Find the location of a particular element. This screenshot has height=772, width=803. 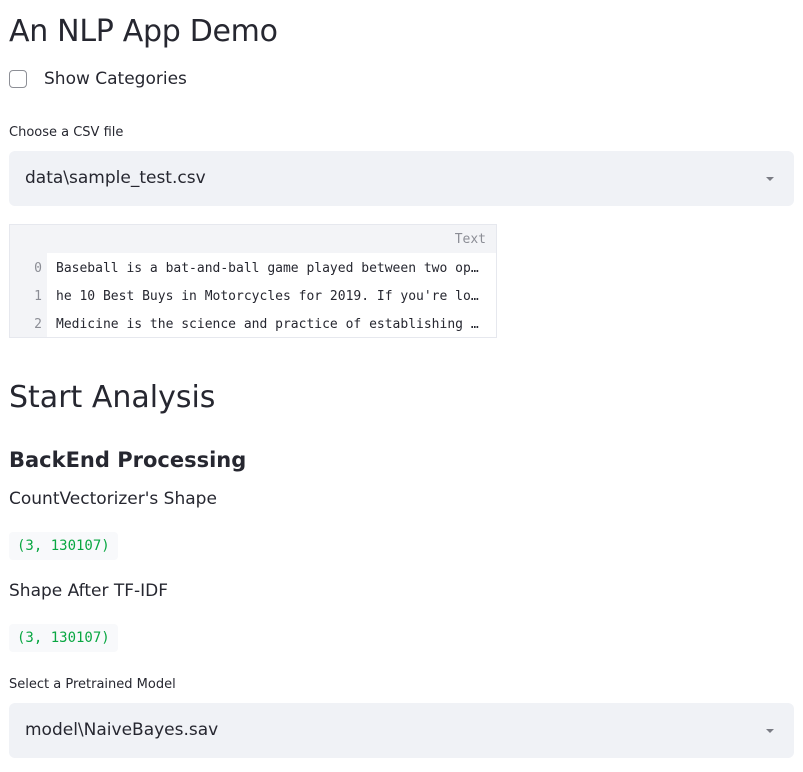

csv-file-select: data\sample_test.csv is located at coordinates (401, 178).